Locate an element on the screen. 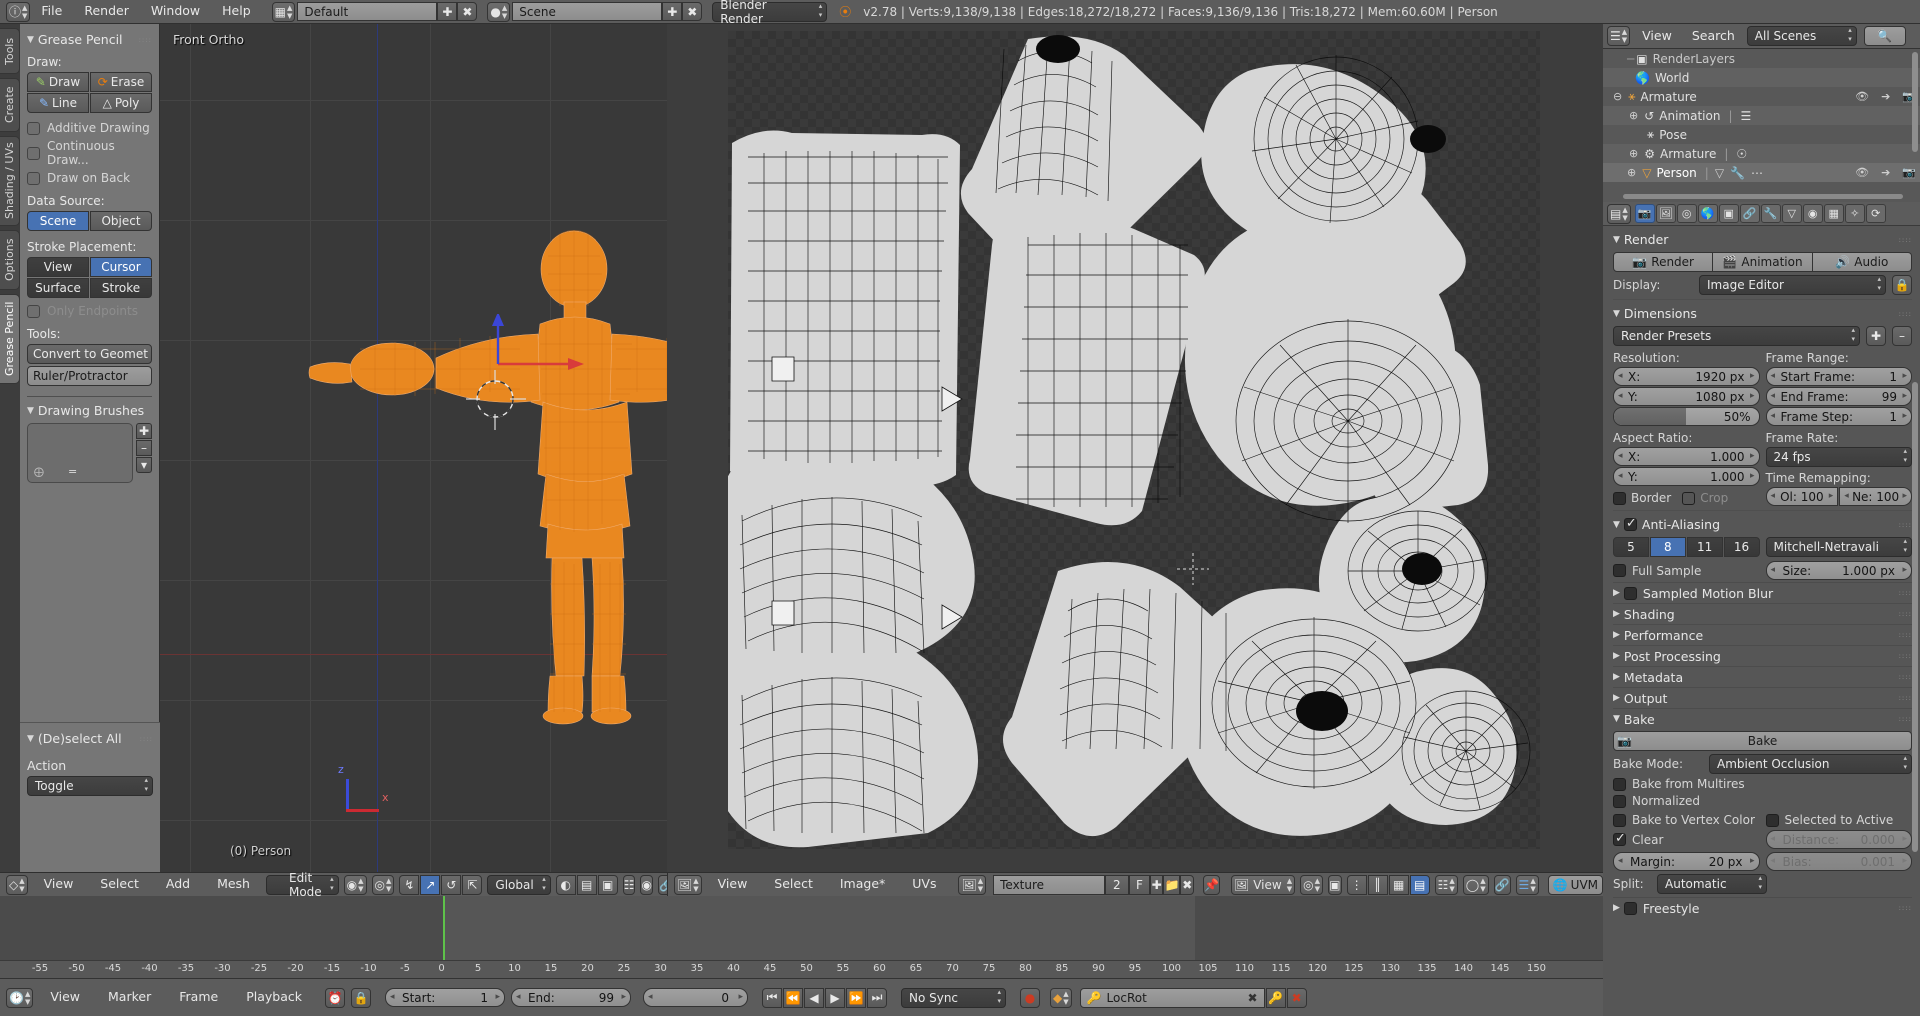 The image size is (1920, 1016). resolution-y-field: Y: 1080 px is located at coordinates (1686, 396).